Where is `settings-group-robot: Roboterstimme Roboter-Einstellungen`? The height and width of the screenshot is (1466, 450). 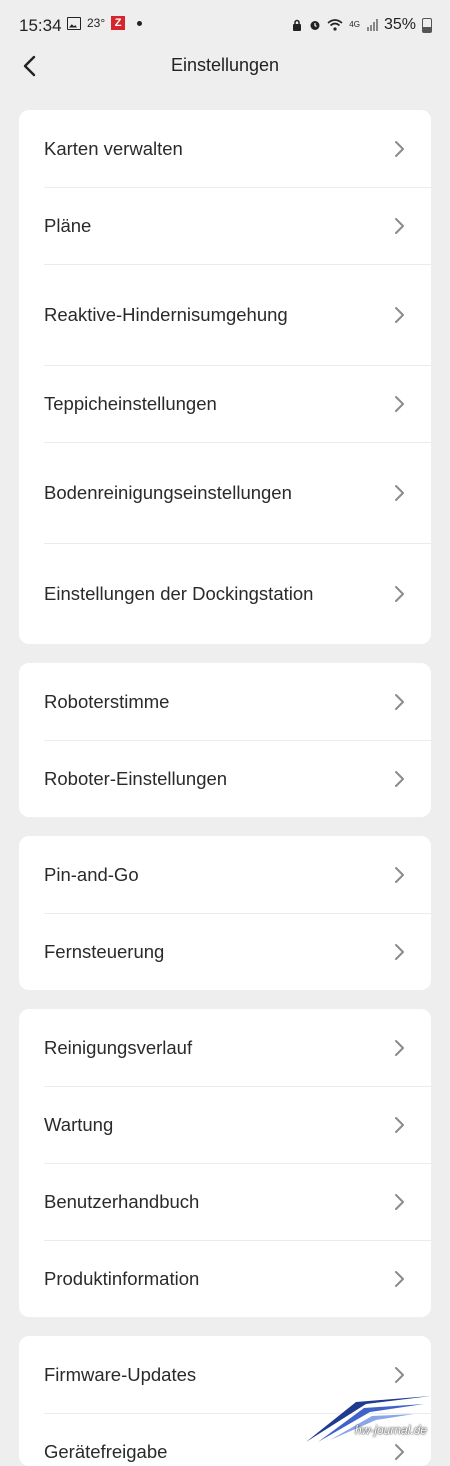
settings-group-robot: Roboterstimme Roboter-Einstellungen is located at coordinates (225, 740).